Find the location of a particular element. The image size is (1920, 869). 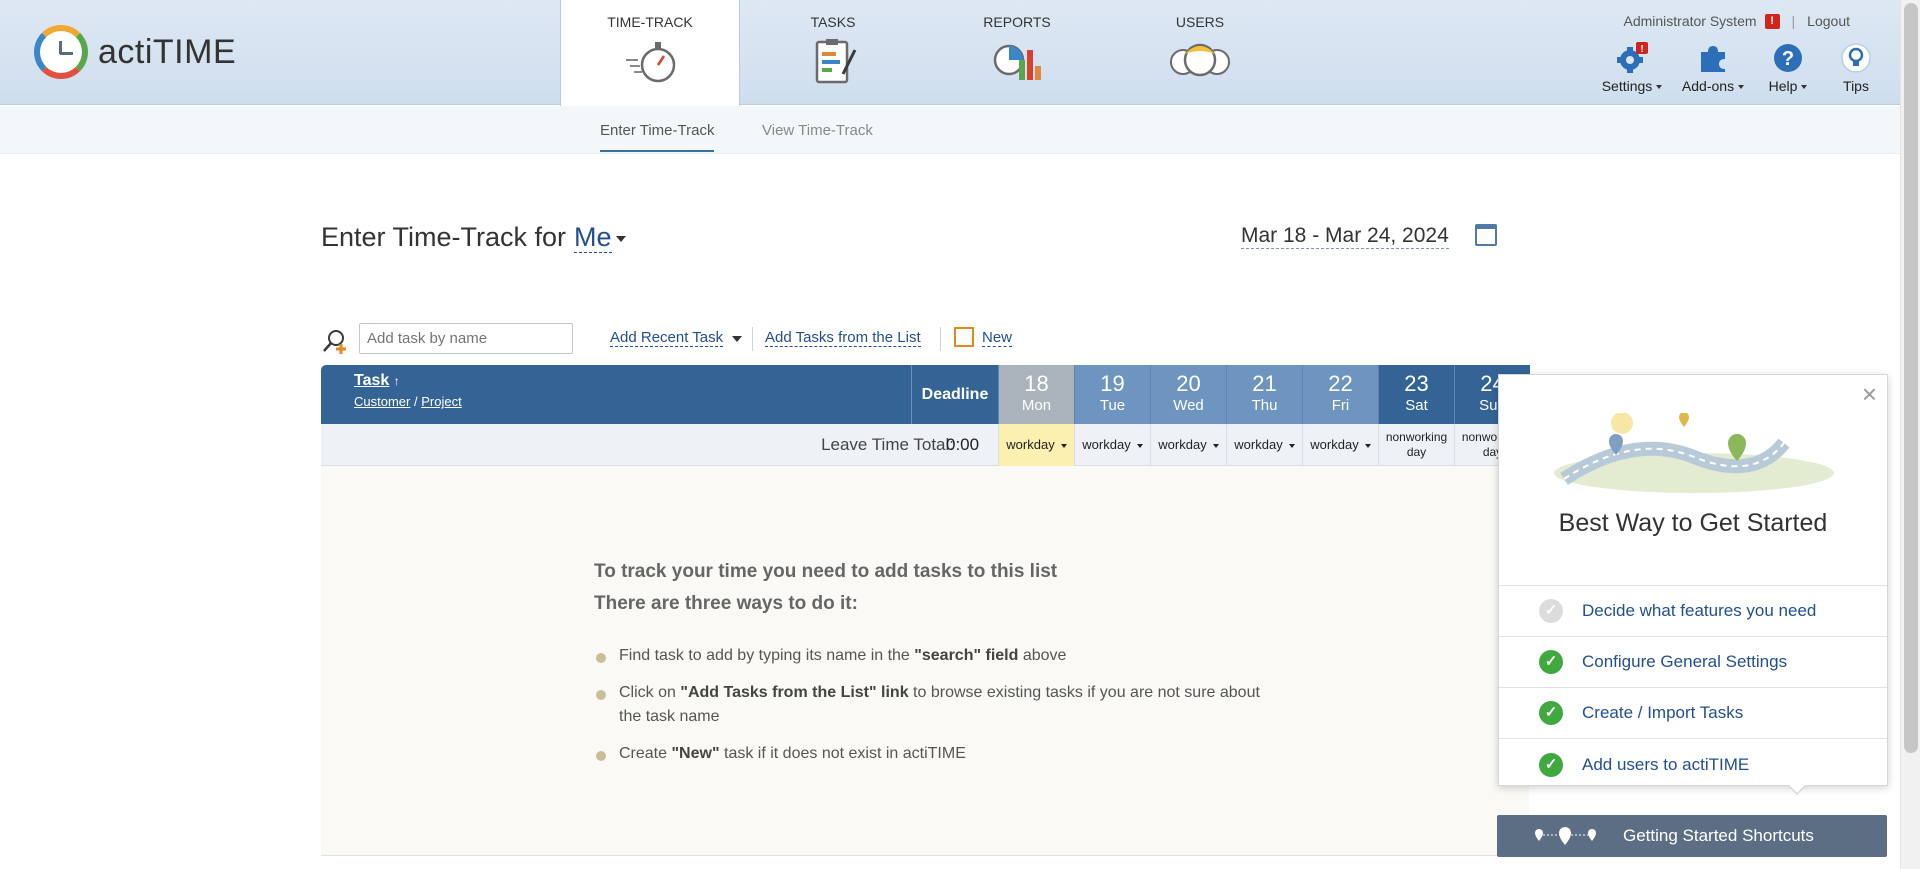

page-scrollbar is located at coordinates (1910, 434).